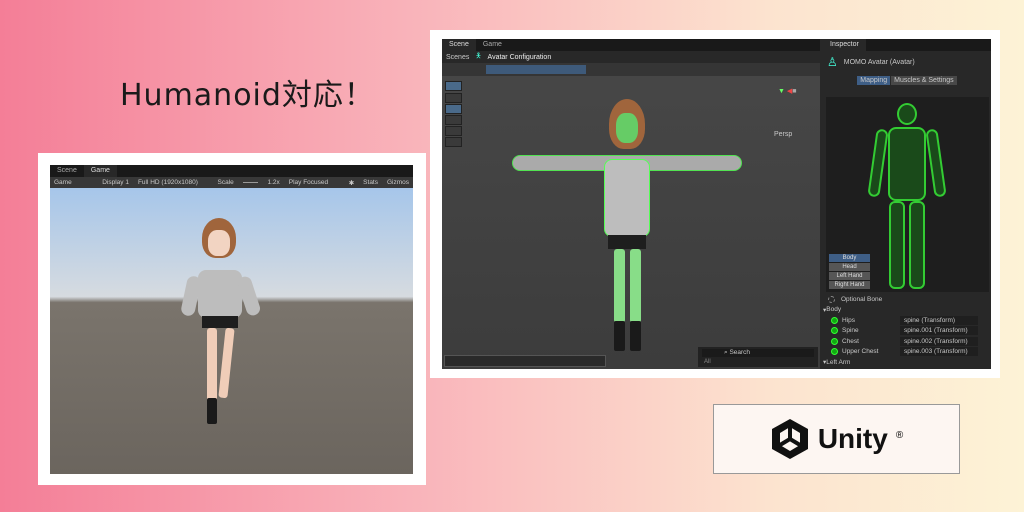 This screenshot has width=1024, height=512. I want to click on optional-bone-icon, so click(831, 299).